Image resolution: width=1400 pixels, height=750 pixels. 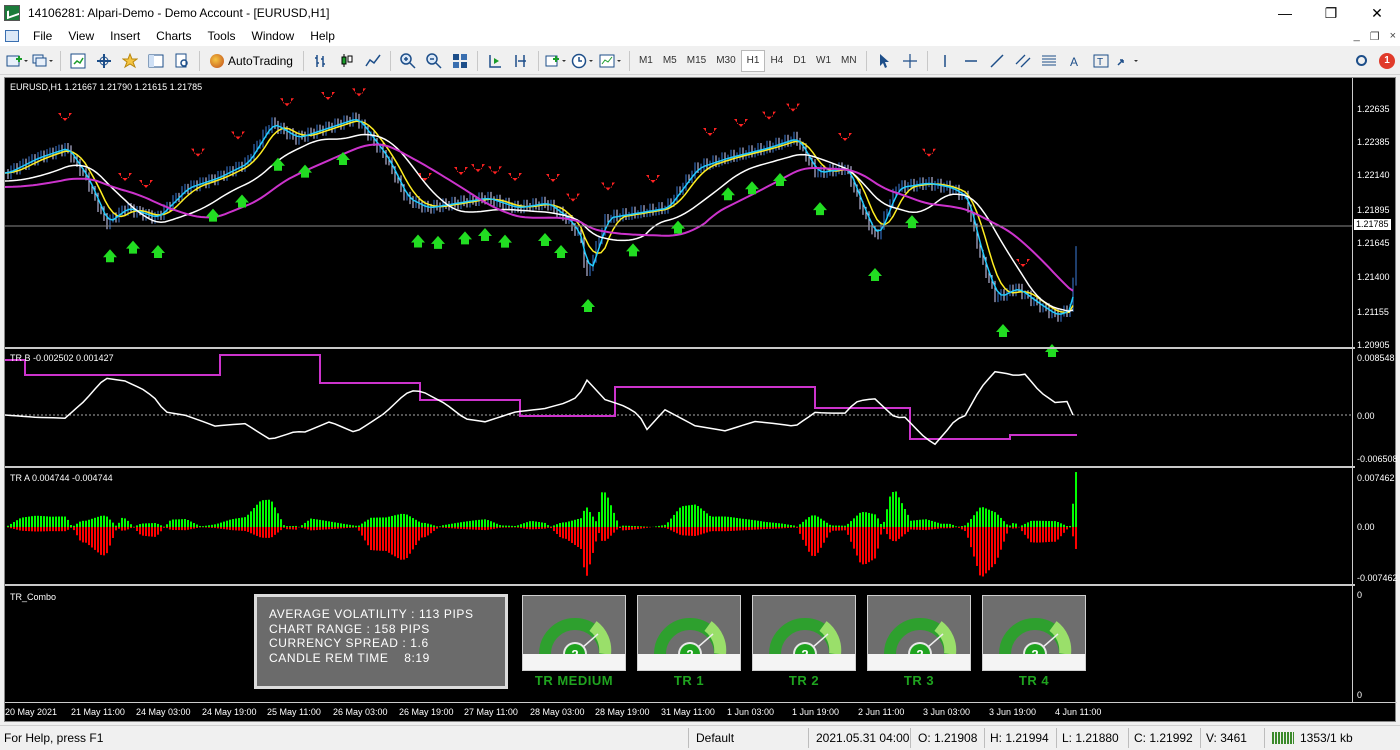 What do you see at coordinates (1128, 61) in the screenshot?
I see `arrows-button` at bounding box center [1128, 61].